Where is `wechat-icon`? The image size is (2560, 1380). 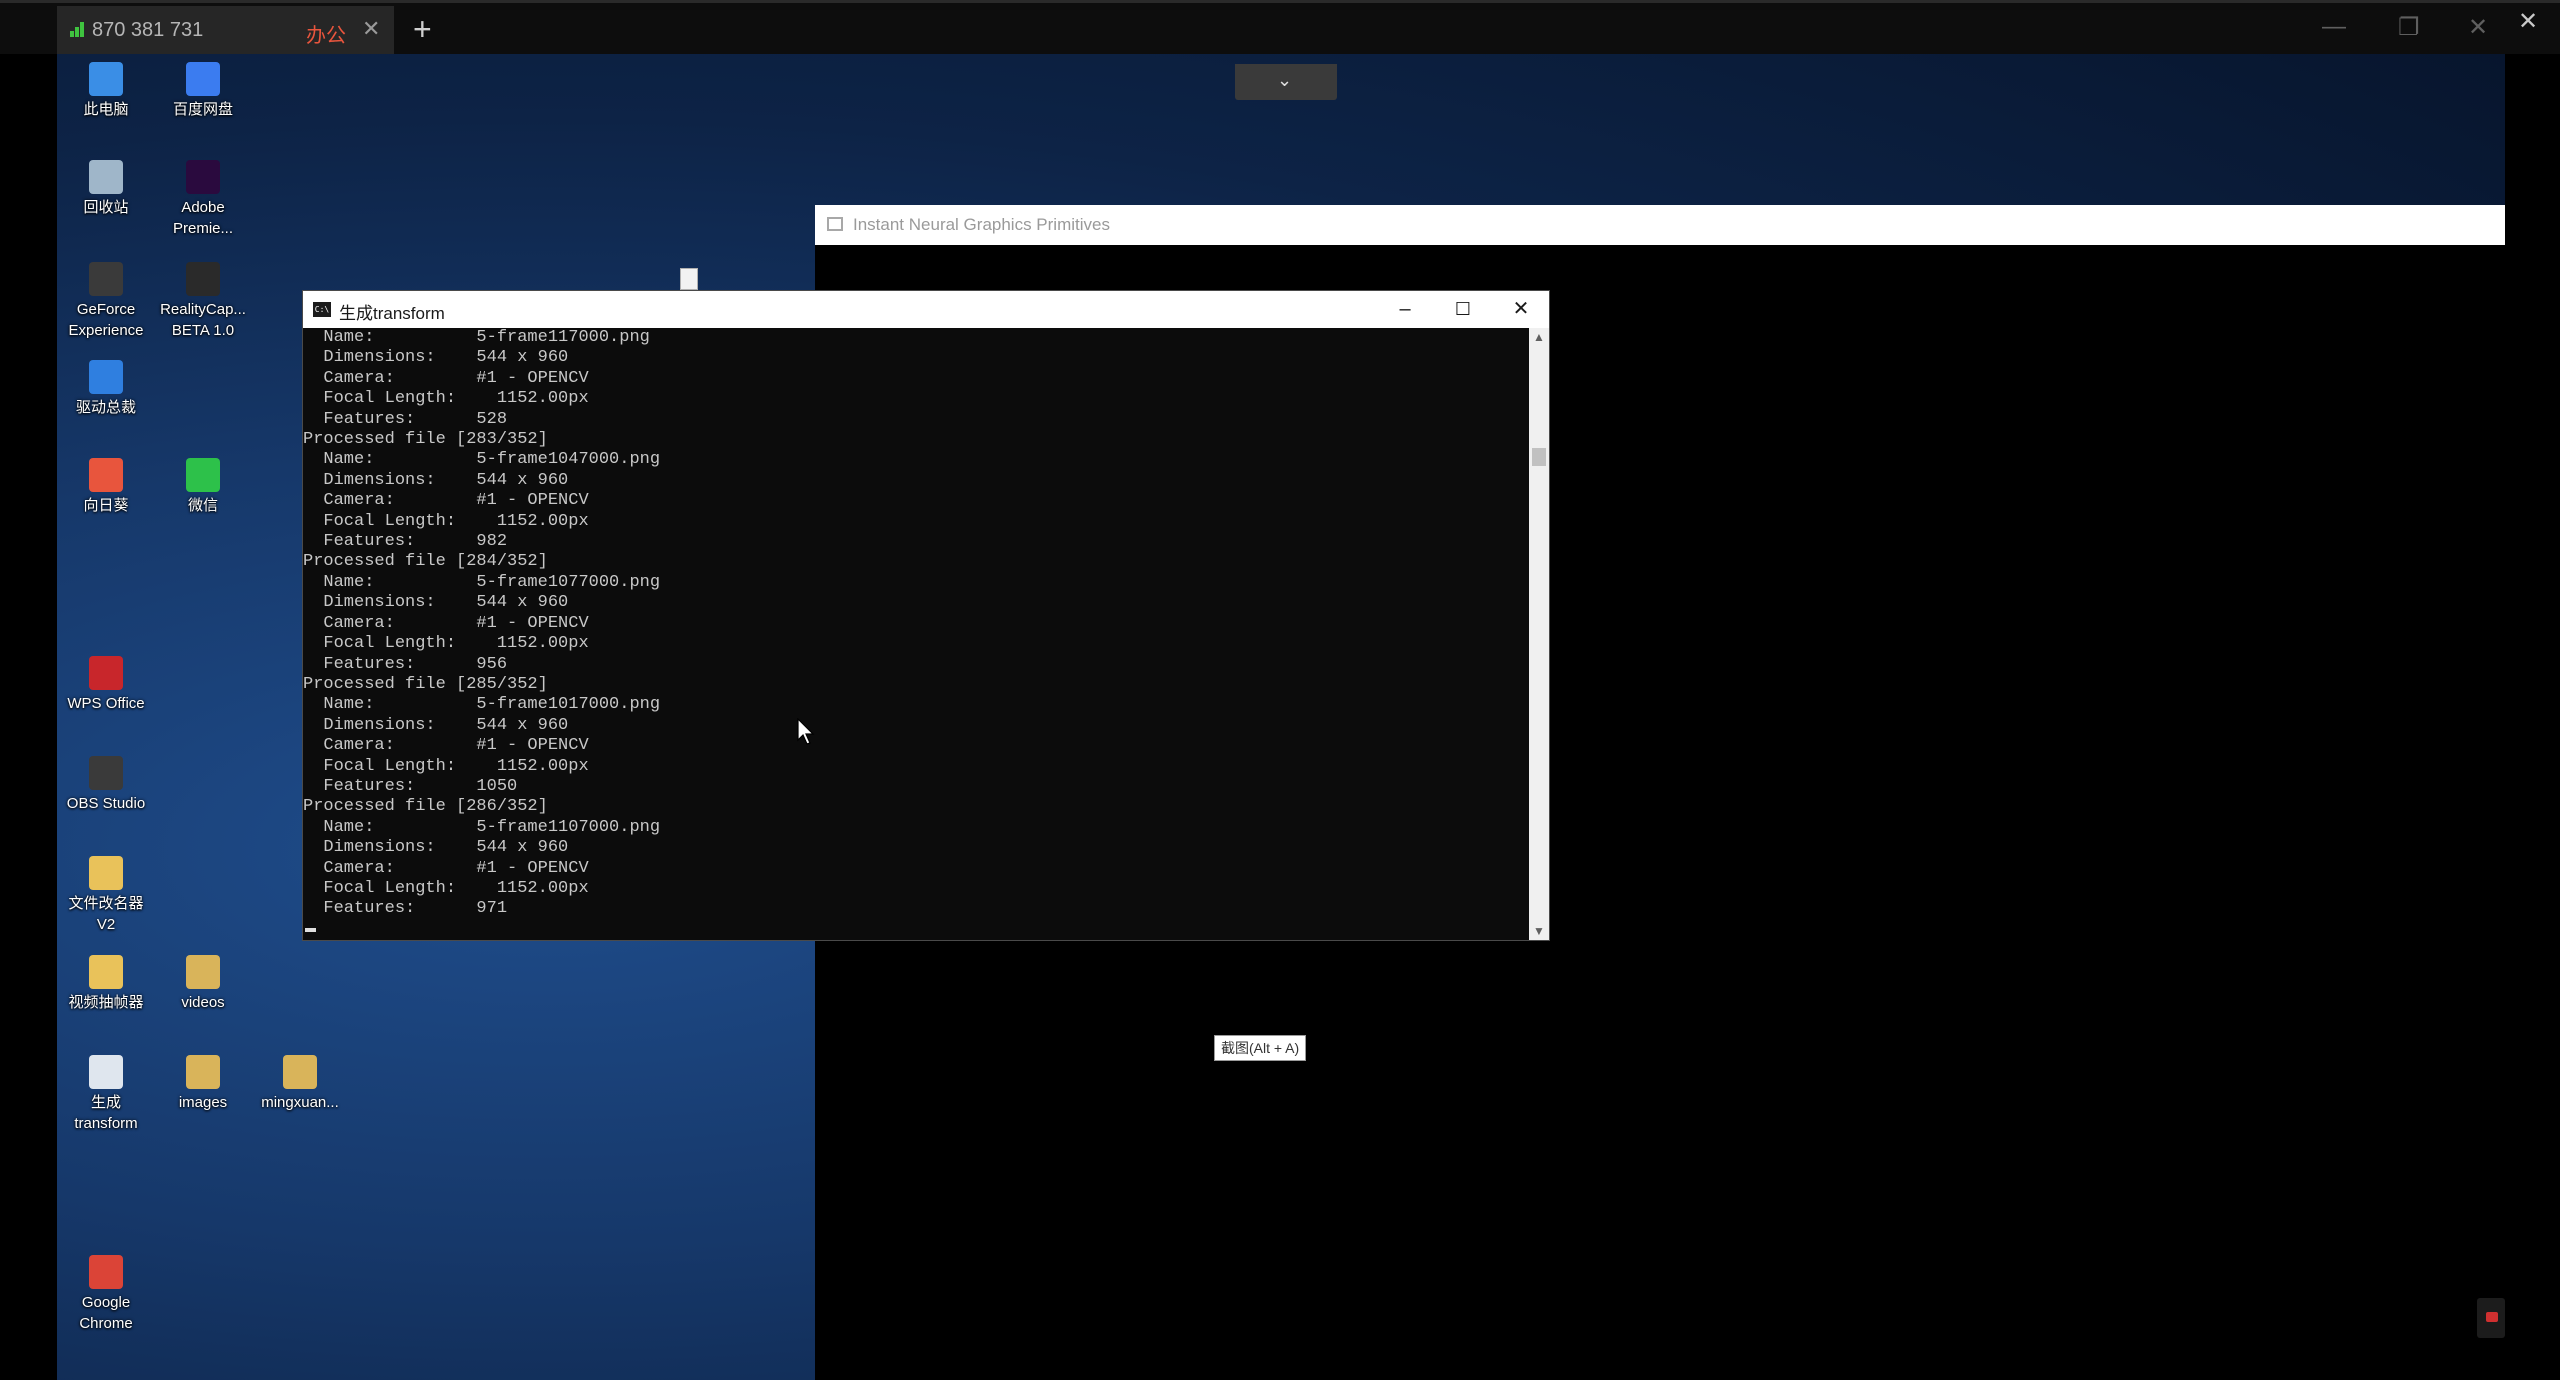 wechat-icon is located at coordinates (203, 475).